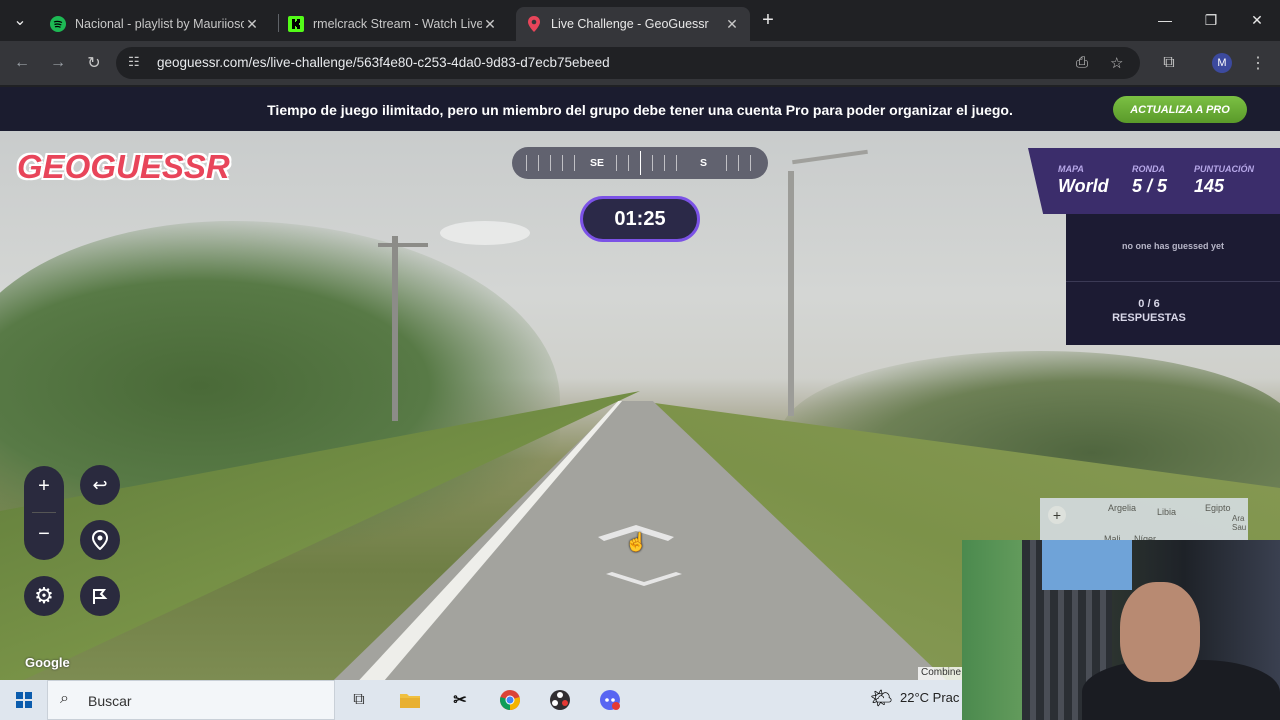 This screenshot has height=720, width=1280. Describe the element at coordinates (1071, 169) in the screenshot. I see `map-label: MAPA` at that location.